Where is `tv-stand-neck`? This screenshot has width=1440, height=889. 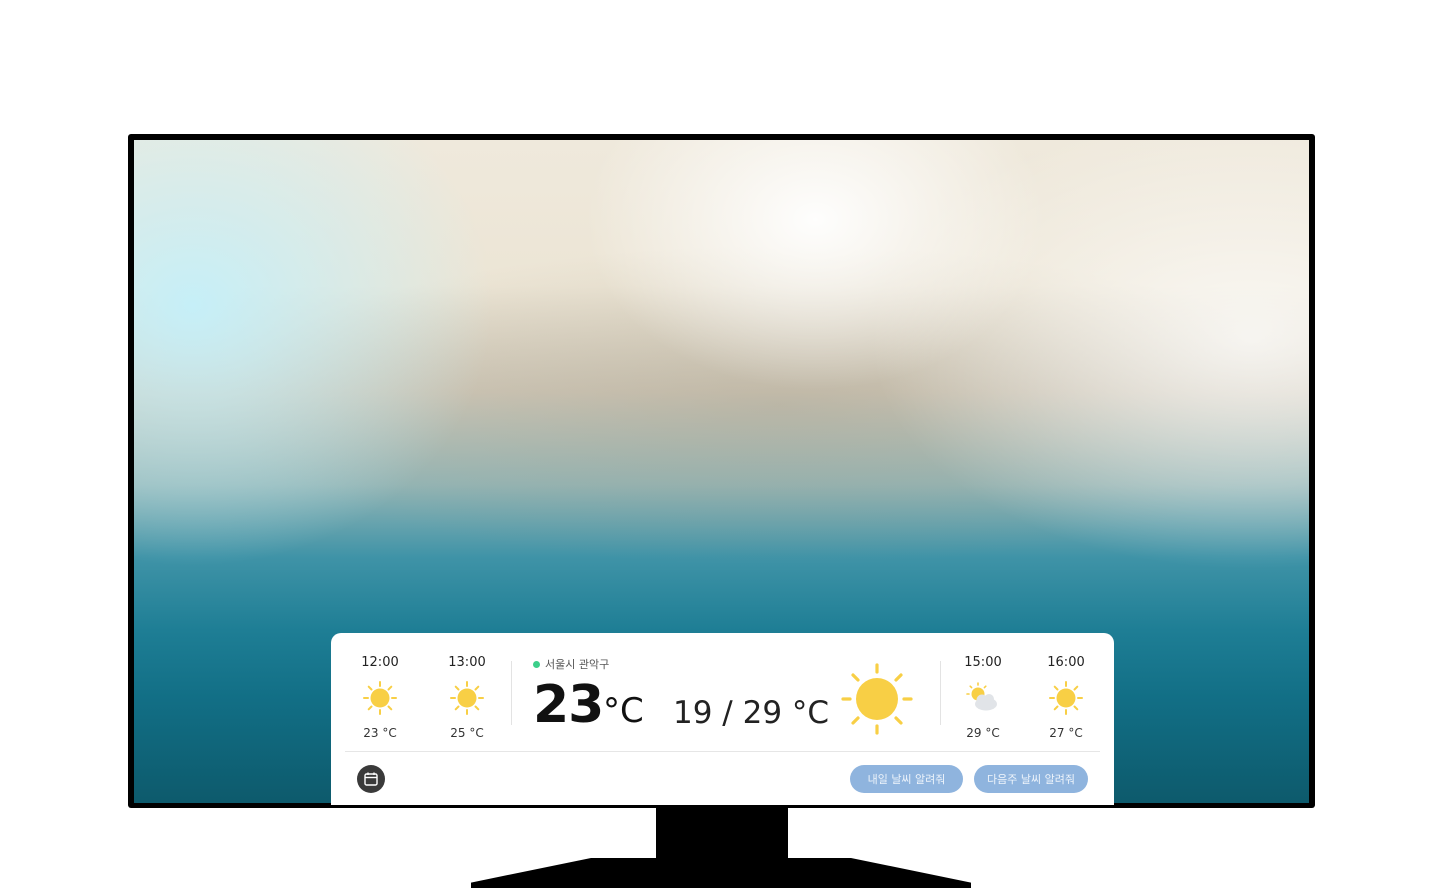
tv-stand-neck is located at coordinates (722, 834).